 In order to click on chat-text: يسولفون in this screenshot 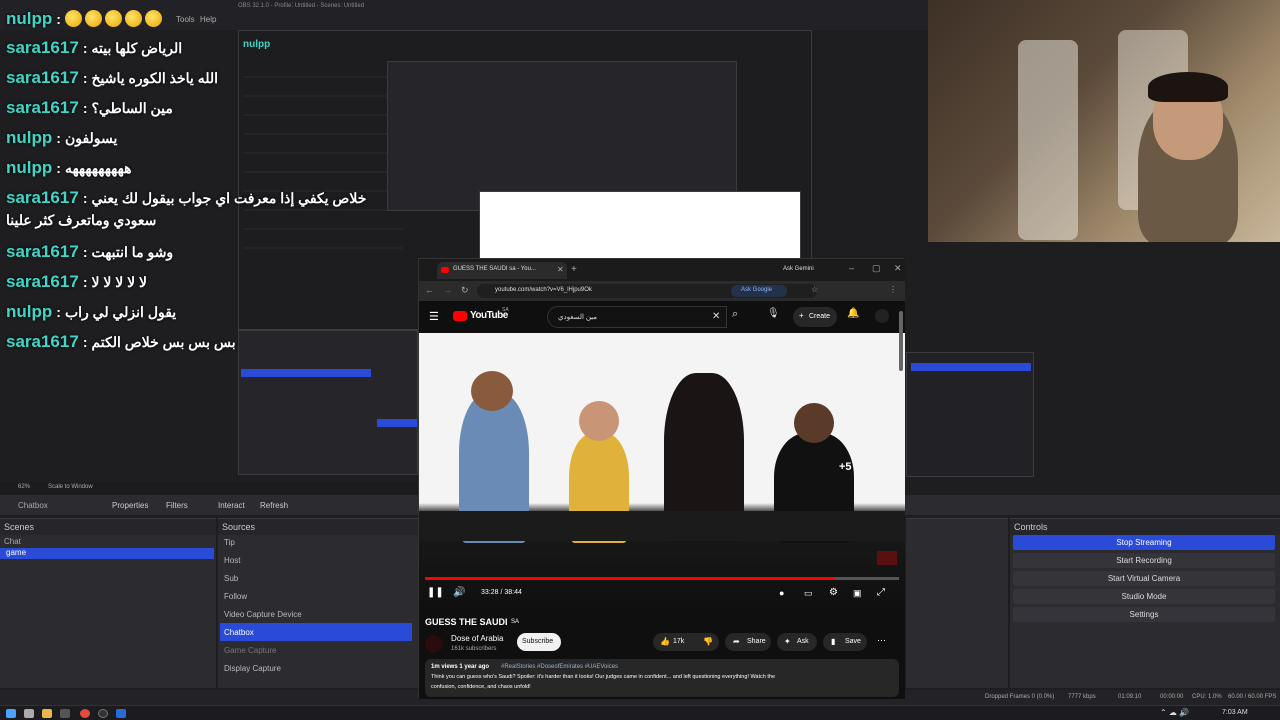, I will do `click(91, 137)`.